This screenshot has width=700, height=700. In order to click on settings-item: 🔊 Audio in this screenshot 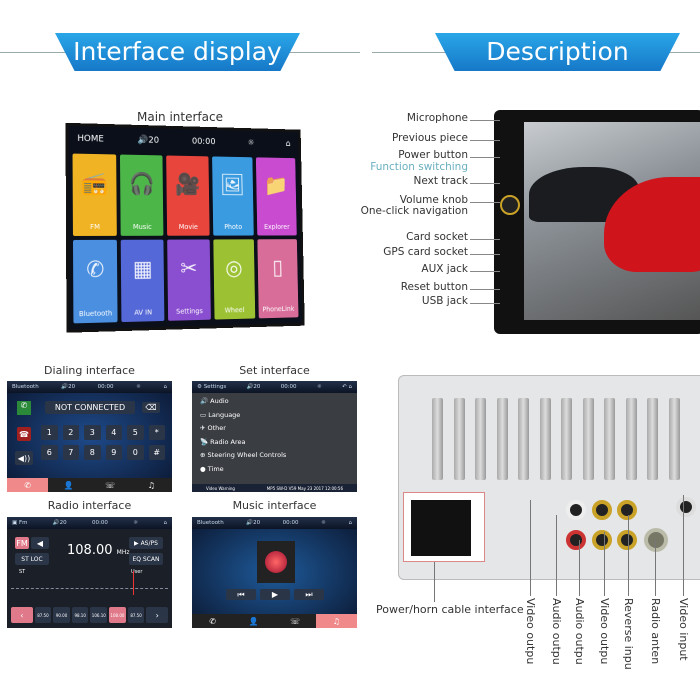, I will do `click(274, 402)`.